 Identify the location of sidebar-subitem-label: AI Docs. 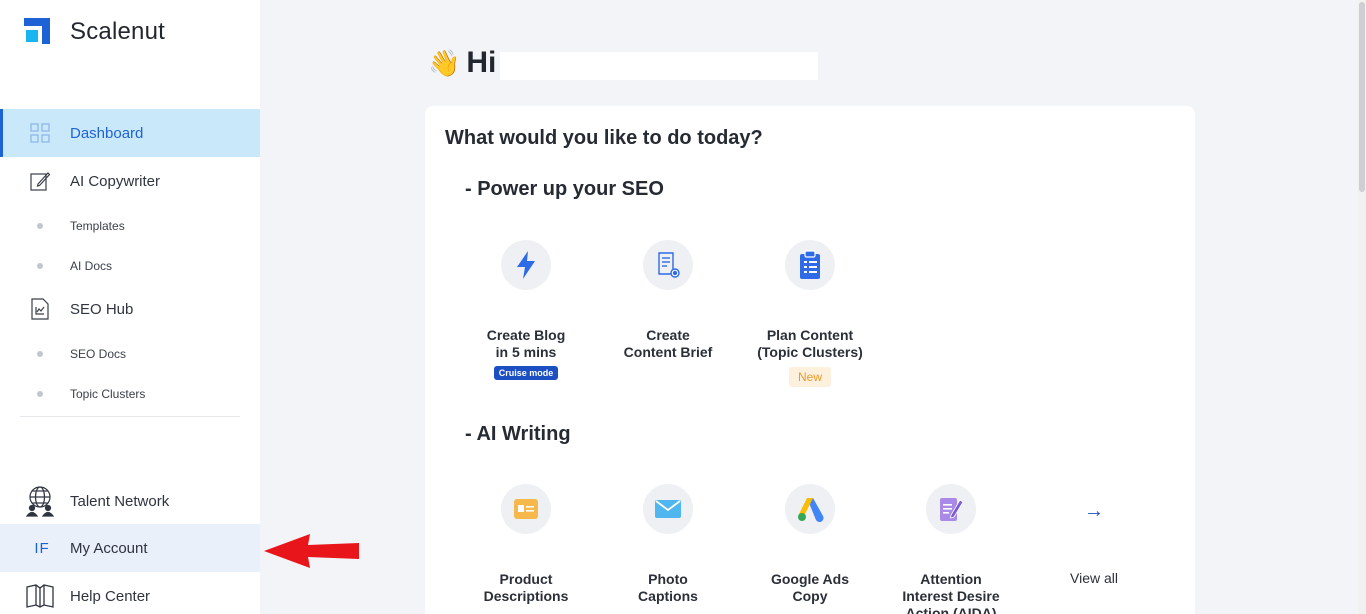
(91, 266).